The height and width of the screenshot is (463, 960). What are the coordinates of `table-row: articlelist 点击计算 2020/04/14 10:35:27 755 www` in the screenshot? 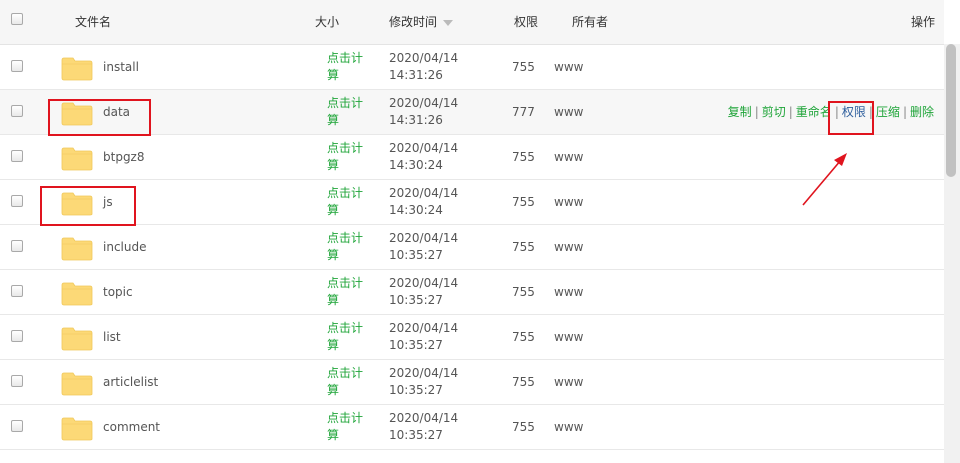 It's located at (472, 382).